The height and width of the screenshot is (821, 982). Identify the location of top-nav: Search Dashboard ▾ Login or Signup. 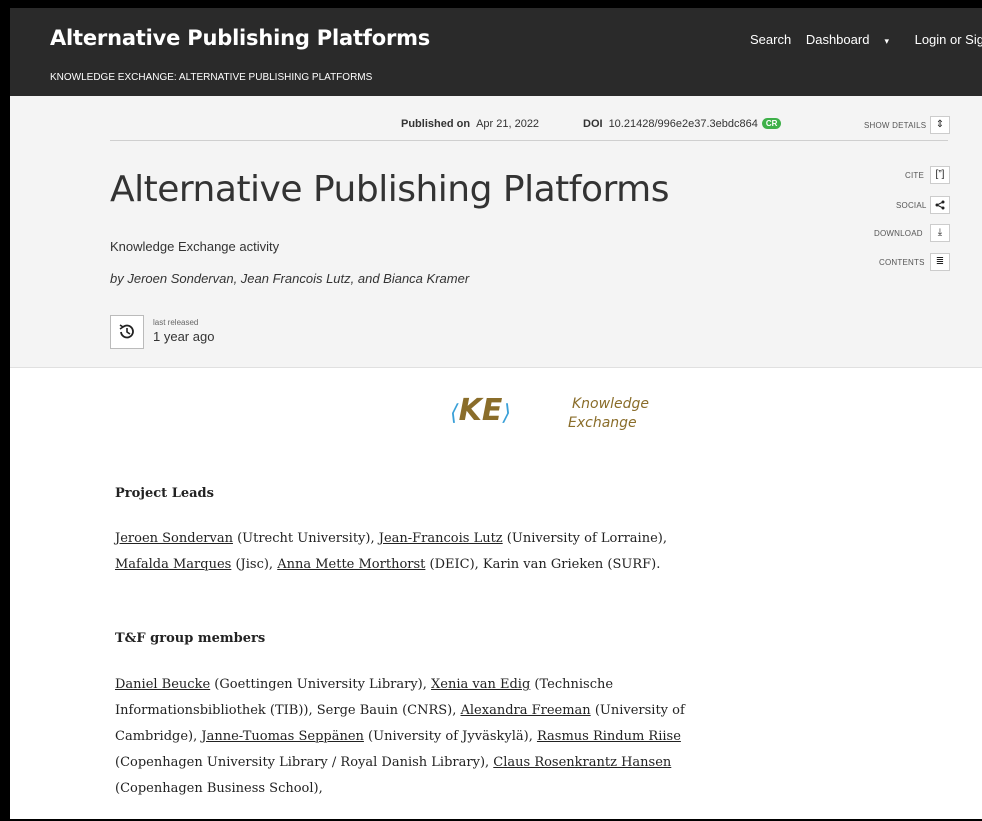
(866, 39).